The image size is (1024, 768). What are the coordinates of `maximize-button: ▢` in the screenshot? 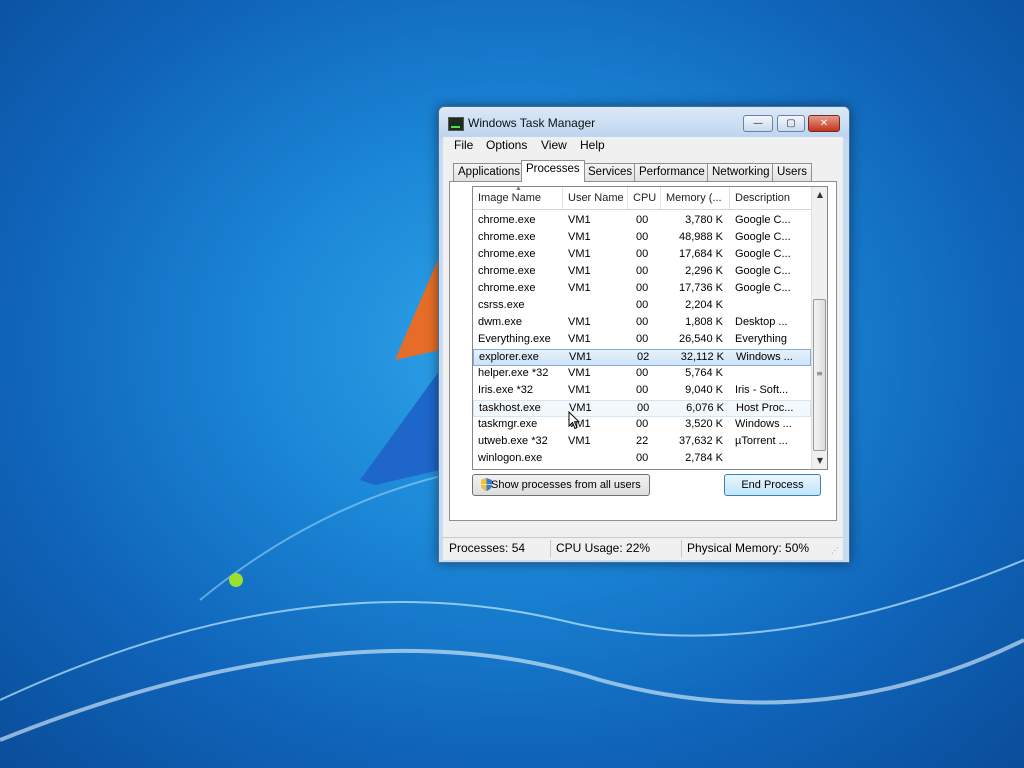 It's located at (791, 123).